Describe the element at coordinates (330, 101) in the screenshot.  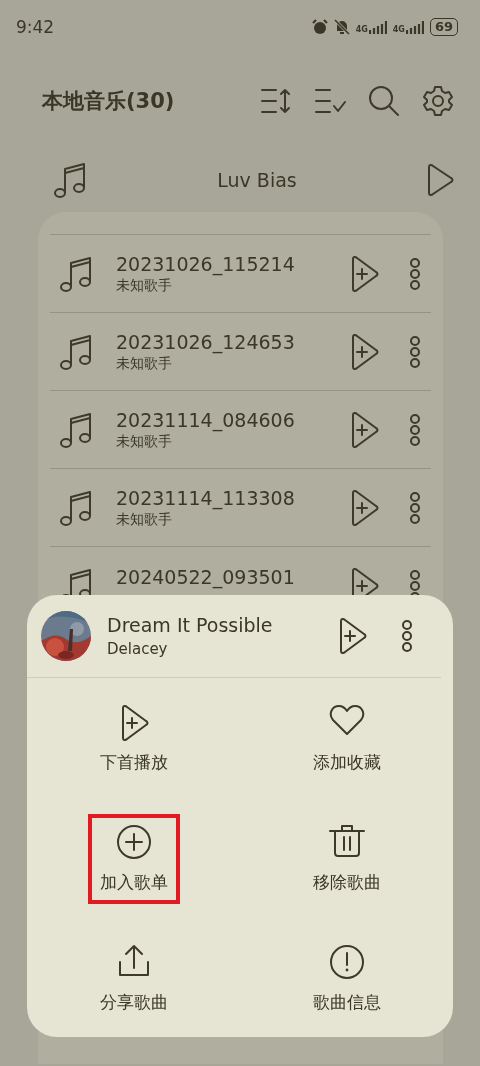
I see `checklist-icon` at that location.